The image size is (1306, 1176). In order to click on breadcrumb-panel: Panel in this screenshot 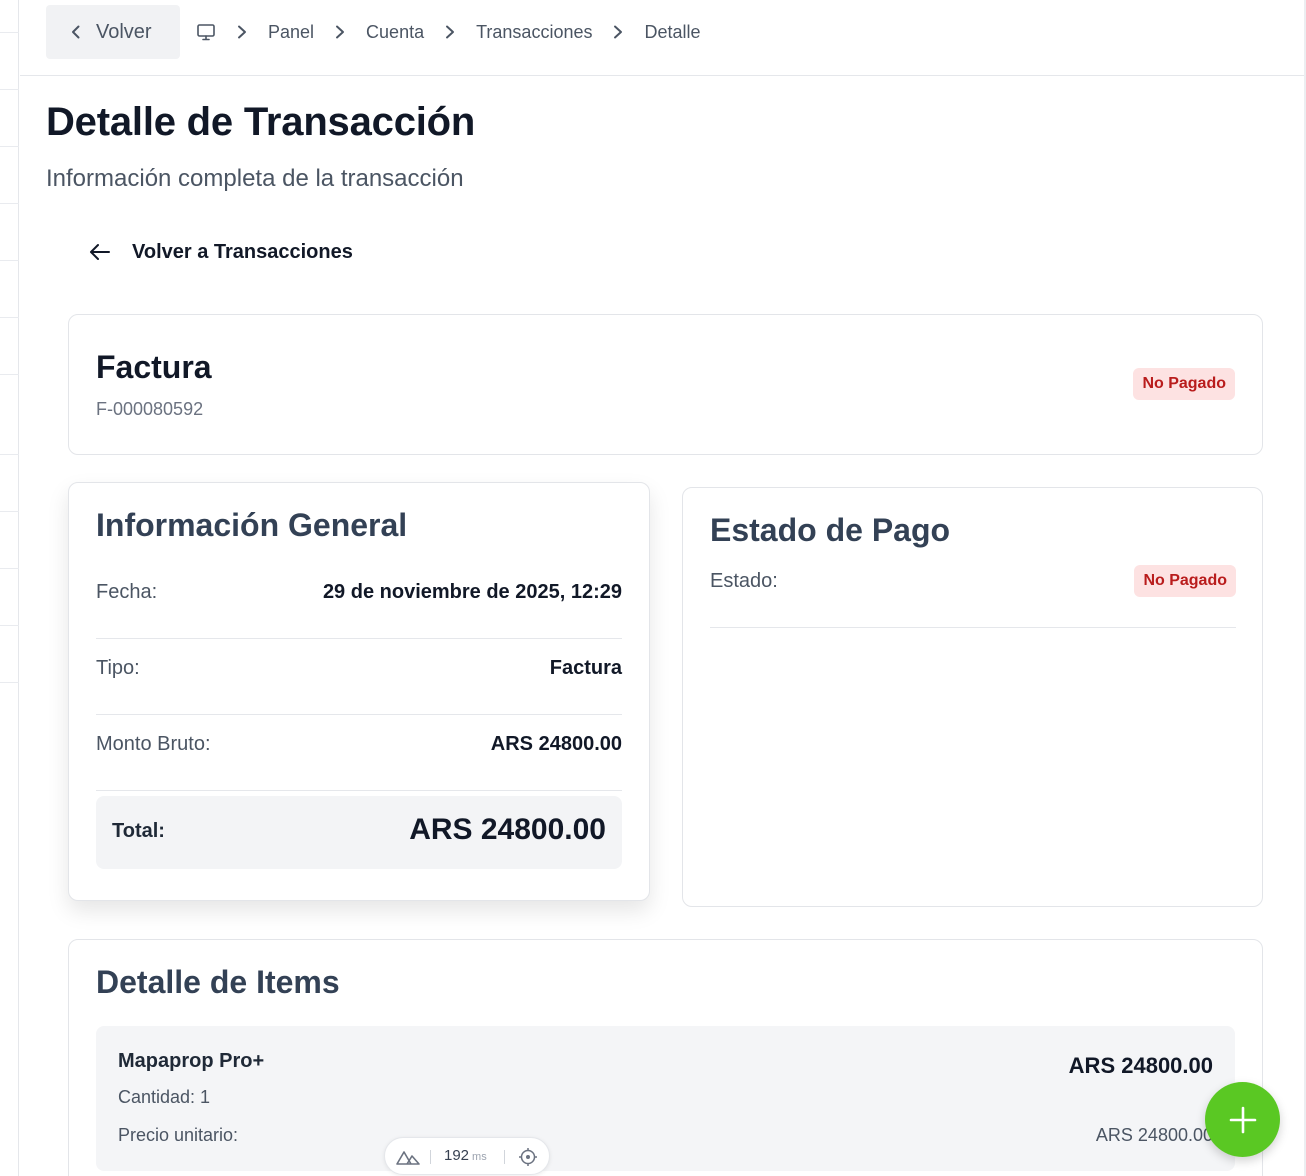, I will do `click(291, 32)`.